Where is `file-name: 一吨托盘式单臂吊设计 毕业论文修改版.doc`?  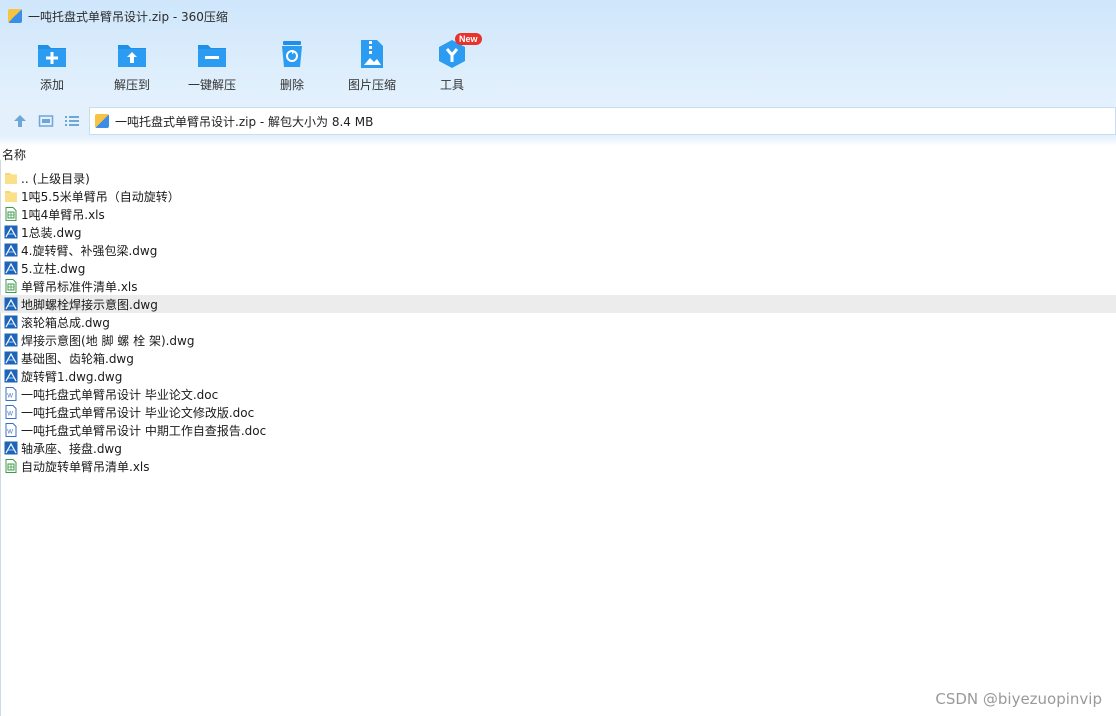 file-name: 一吨托盘式单臂吊设计 毕业论文修改版.doc is located at coordinates (138, 412).